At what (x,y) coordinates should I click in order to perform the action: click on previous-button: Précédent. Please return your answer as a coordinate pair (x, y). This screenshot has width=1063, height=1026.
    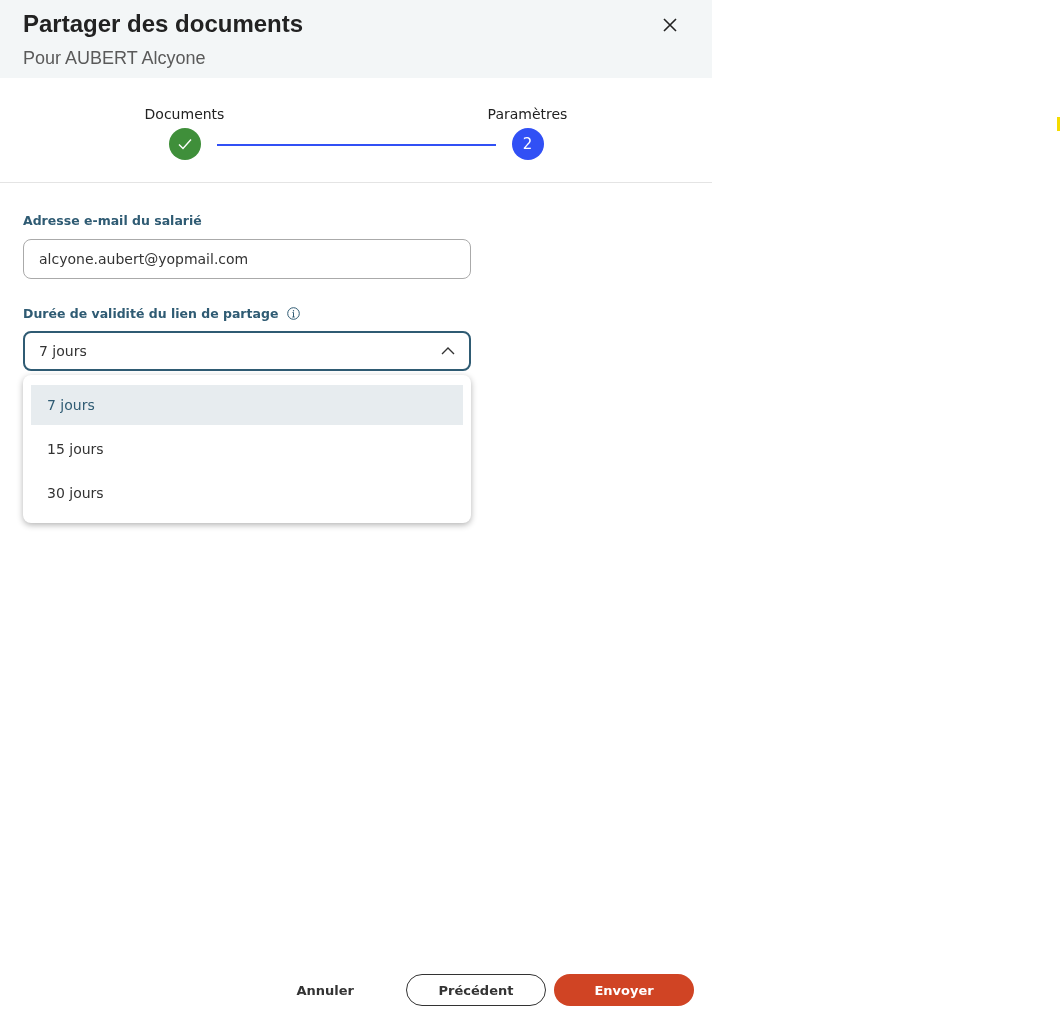
    Looking at the image, I should click on (476, 990).